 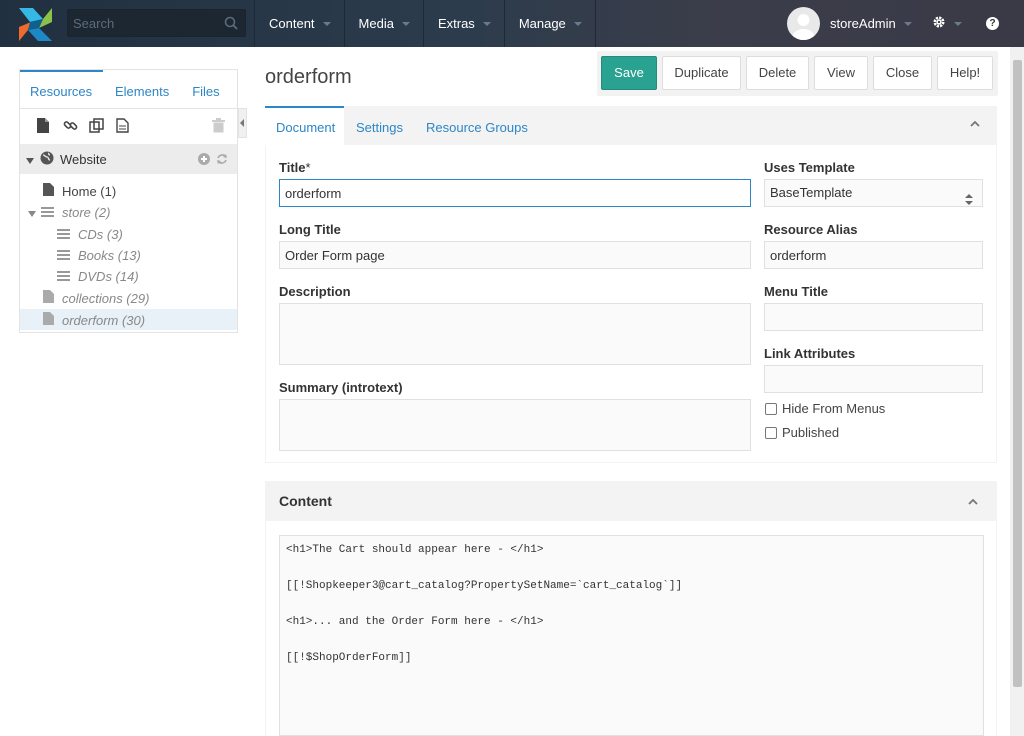 I want to click on document-tabs: Document Settings Resource Groups, so click(x=631, y=125).